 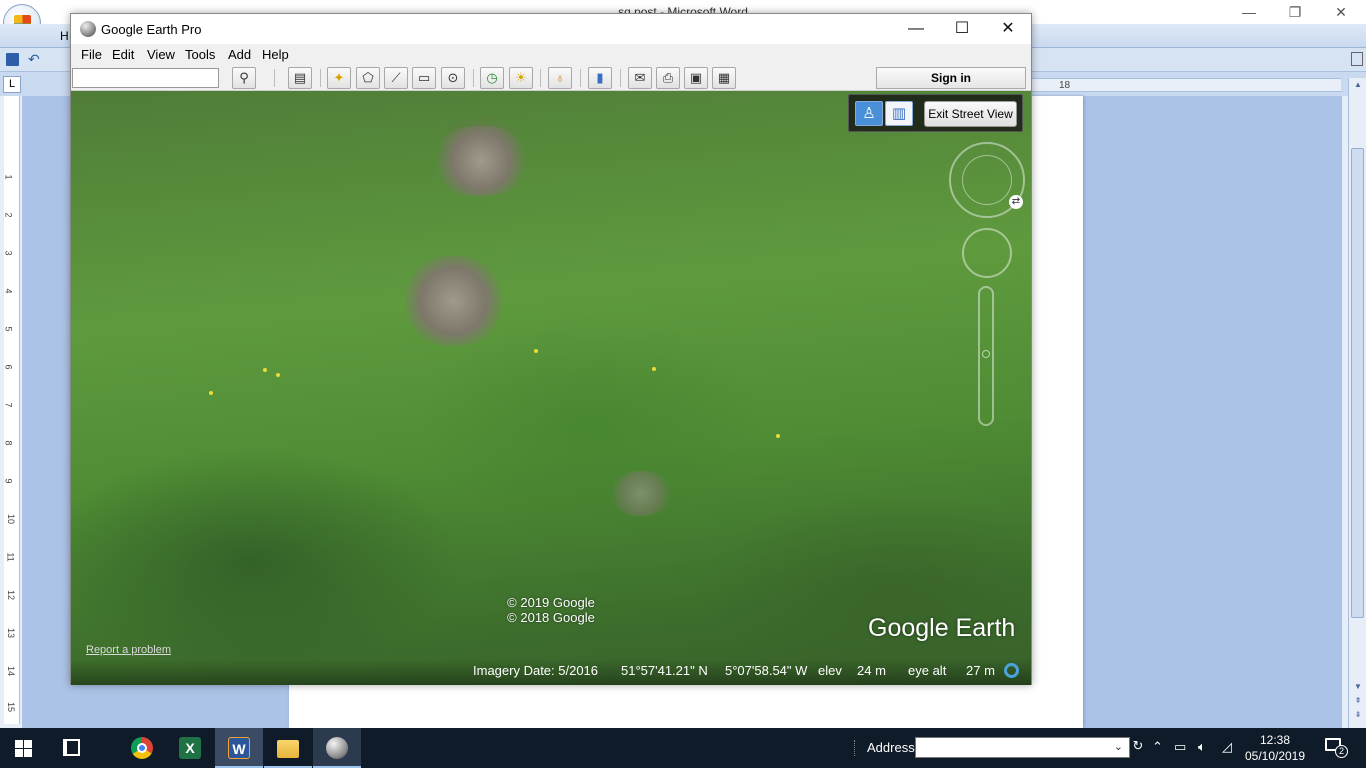 What do you see at coordinates (161, 54) in the screenshot?
I see `menu-view: View` at bounding box center [161, 54].